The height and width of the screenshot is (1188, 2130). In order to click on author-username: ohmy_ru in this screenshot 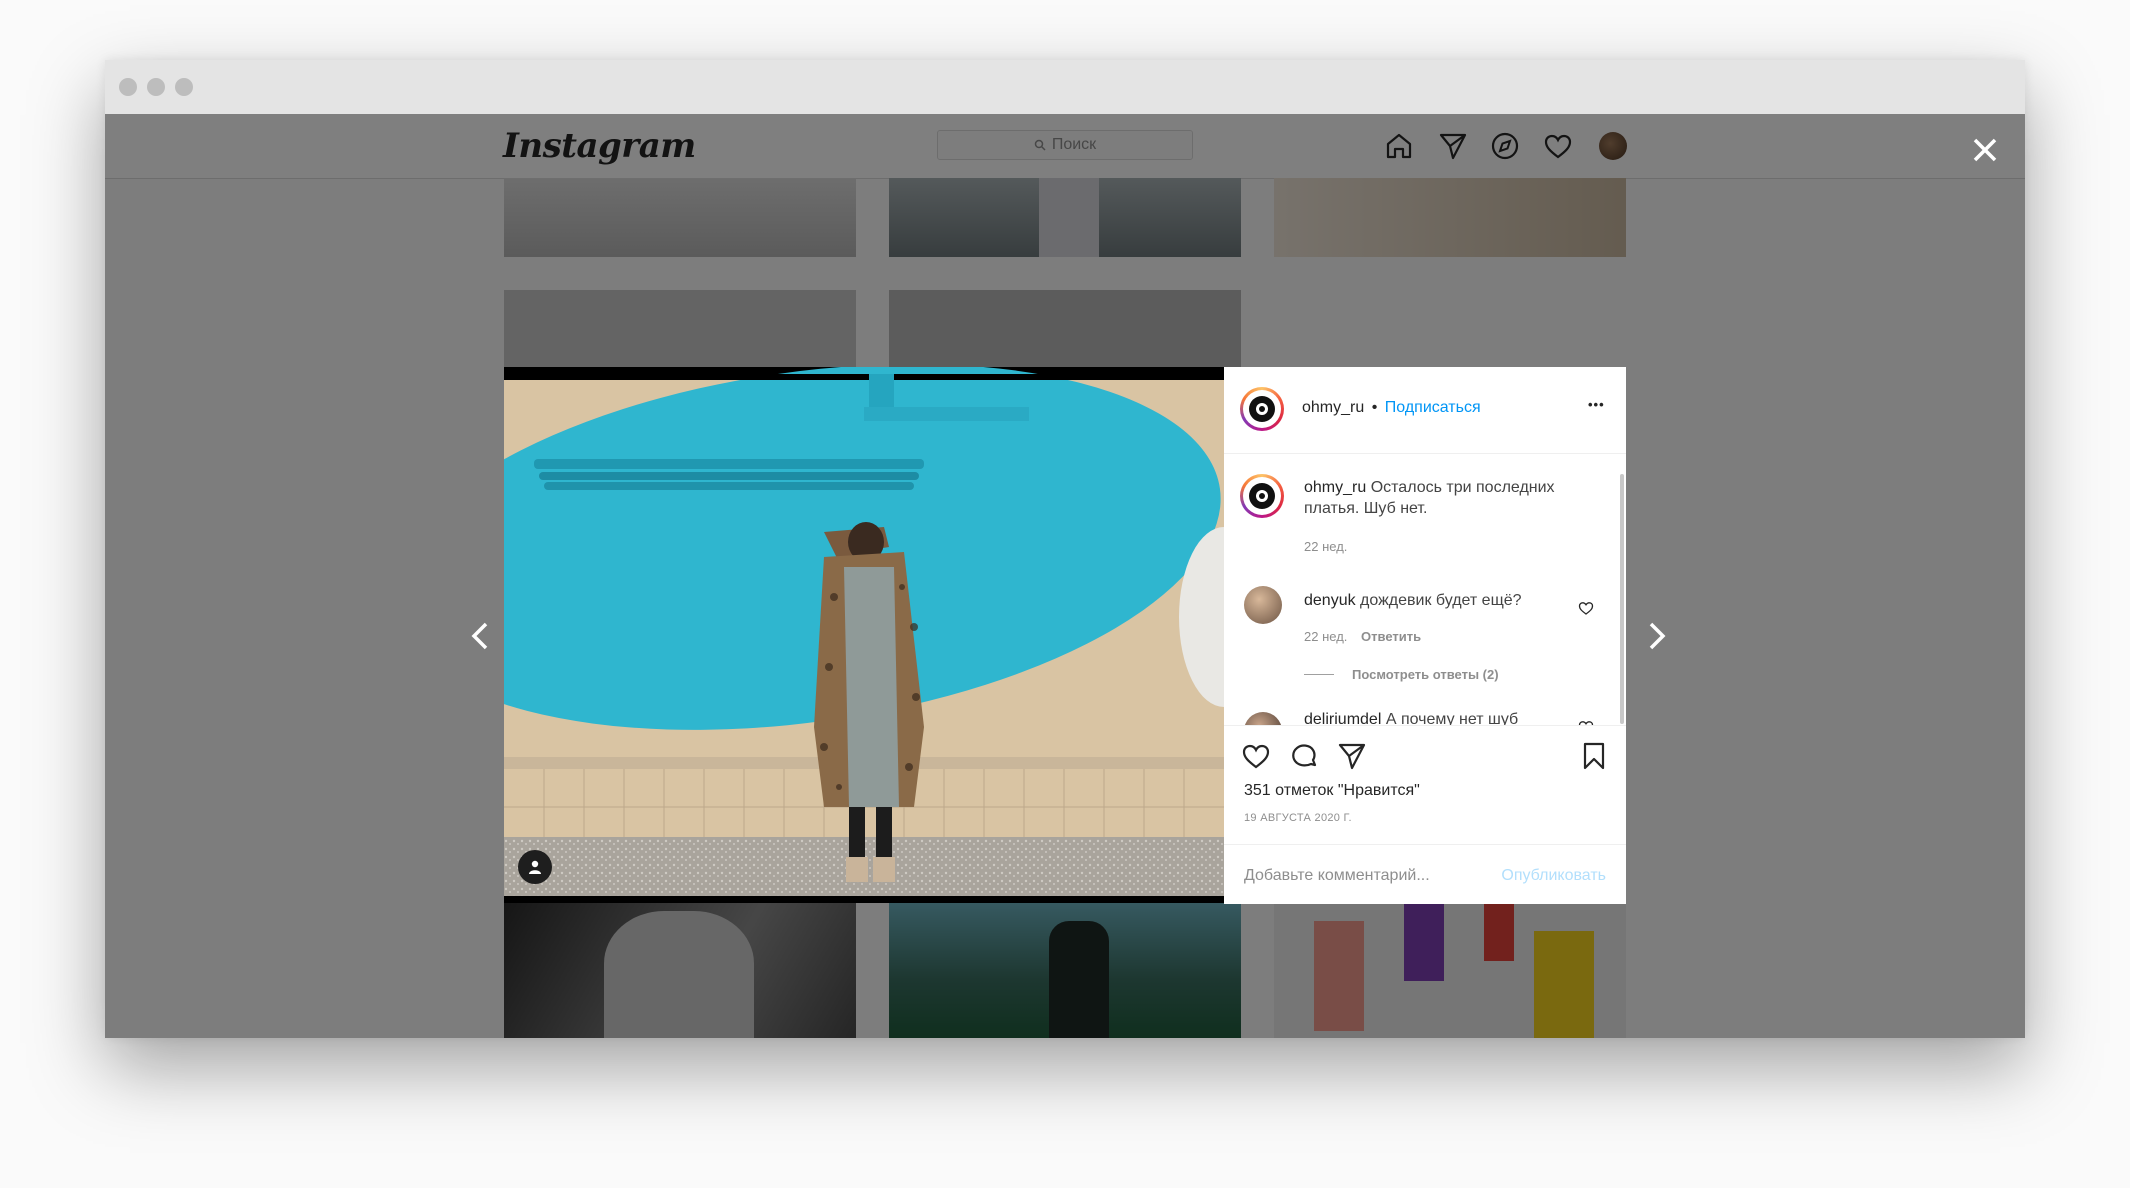, I will do `click(1333, 407)`.